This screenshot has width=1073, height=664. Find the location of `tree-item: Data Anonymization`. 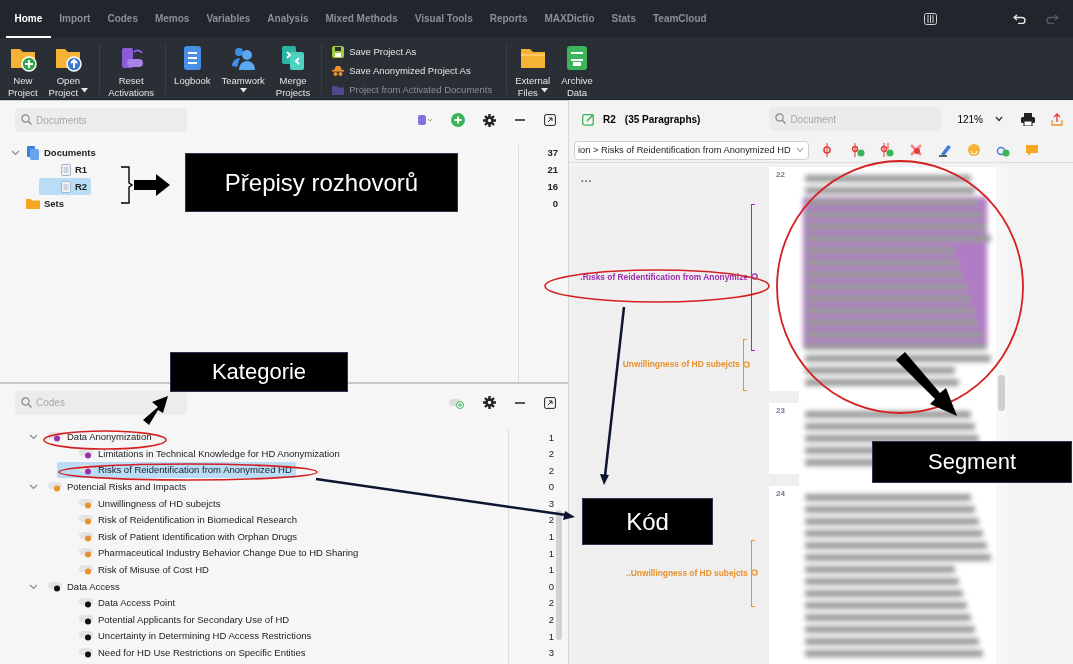

tree-item: Data Anonymization is located at coordinates (89, 437).